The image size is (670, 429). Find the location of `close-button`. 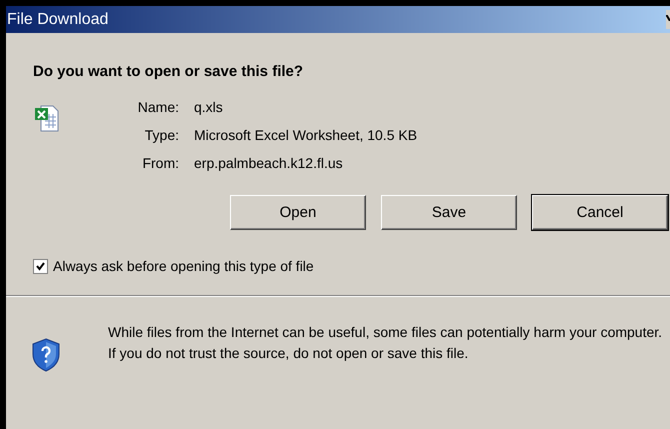

close-button is located at coordinates (668, 19).